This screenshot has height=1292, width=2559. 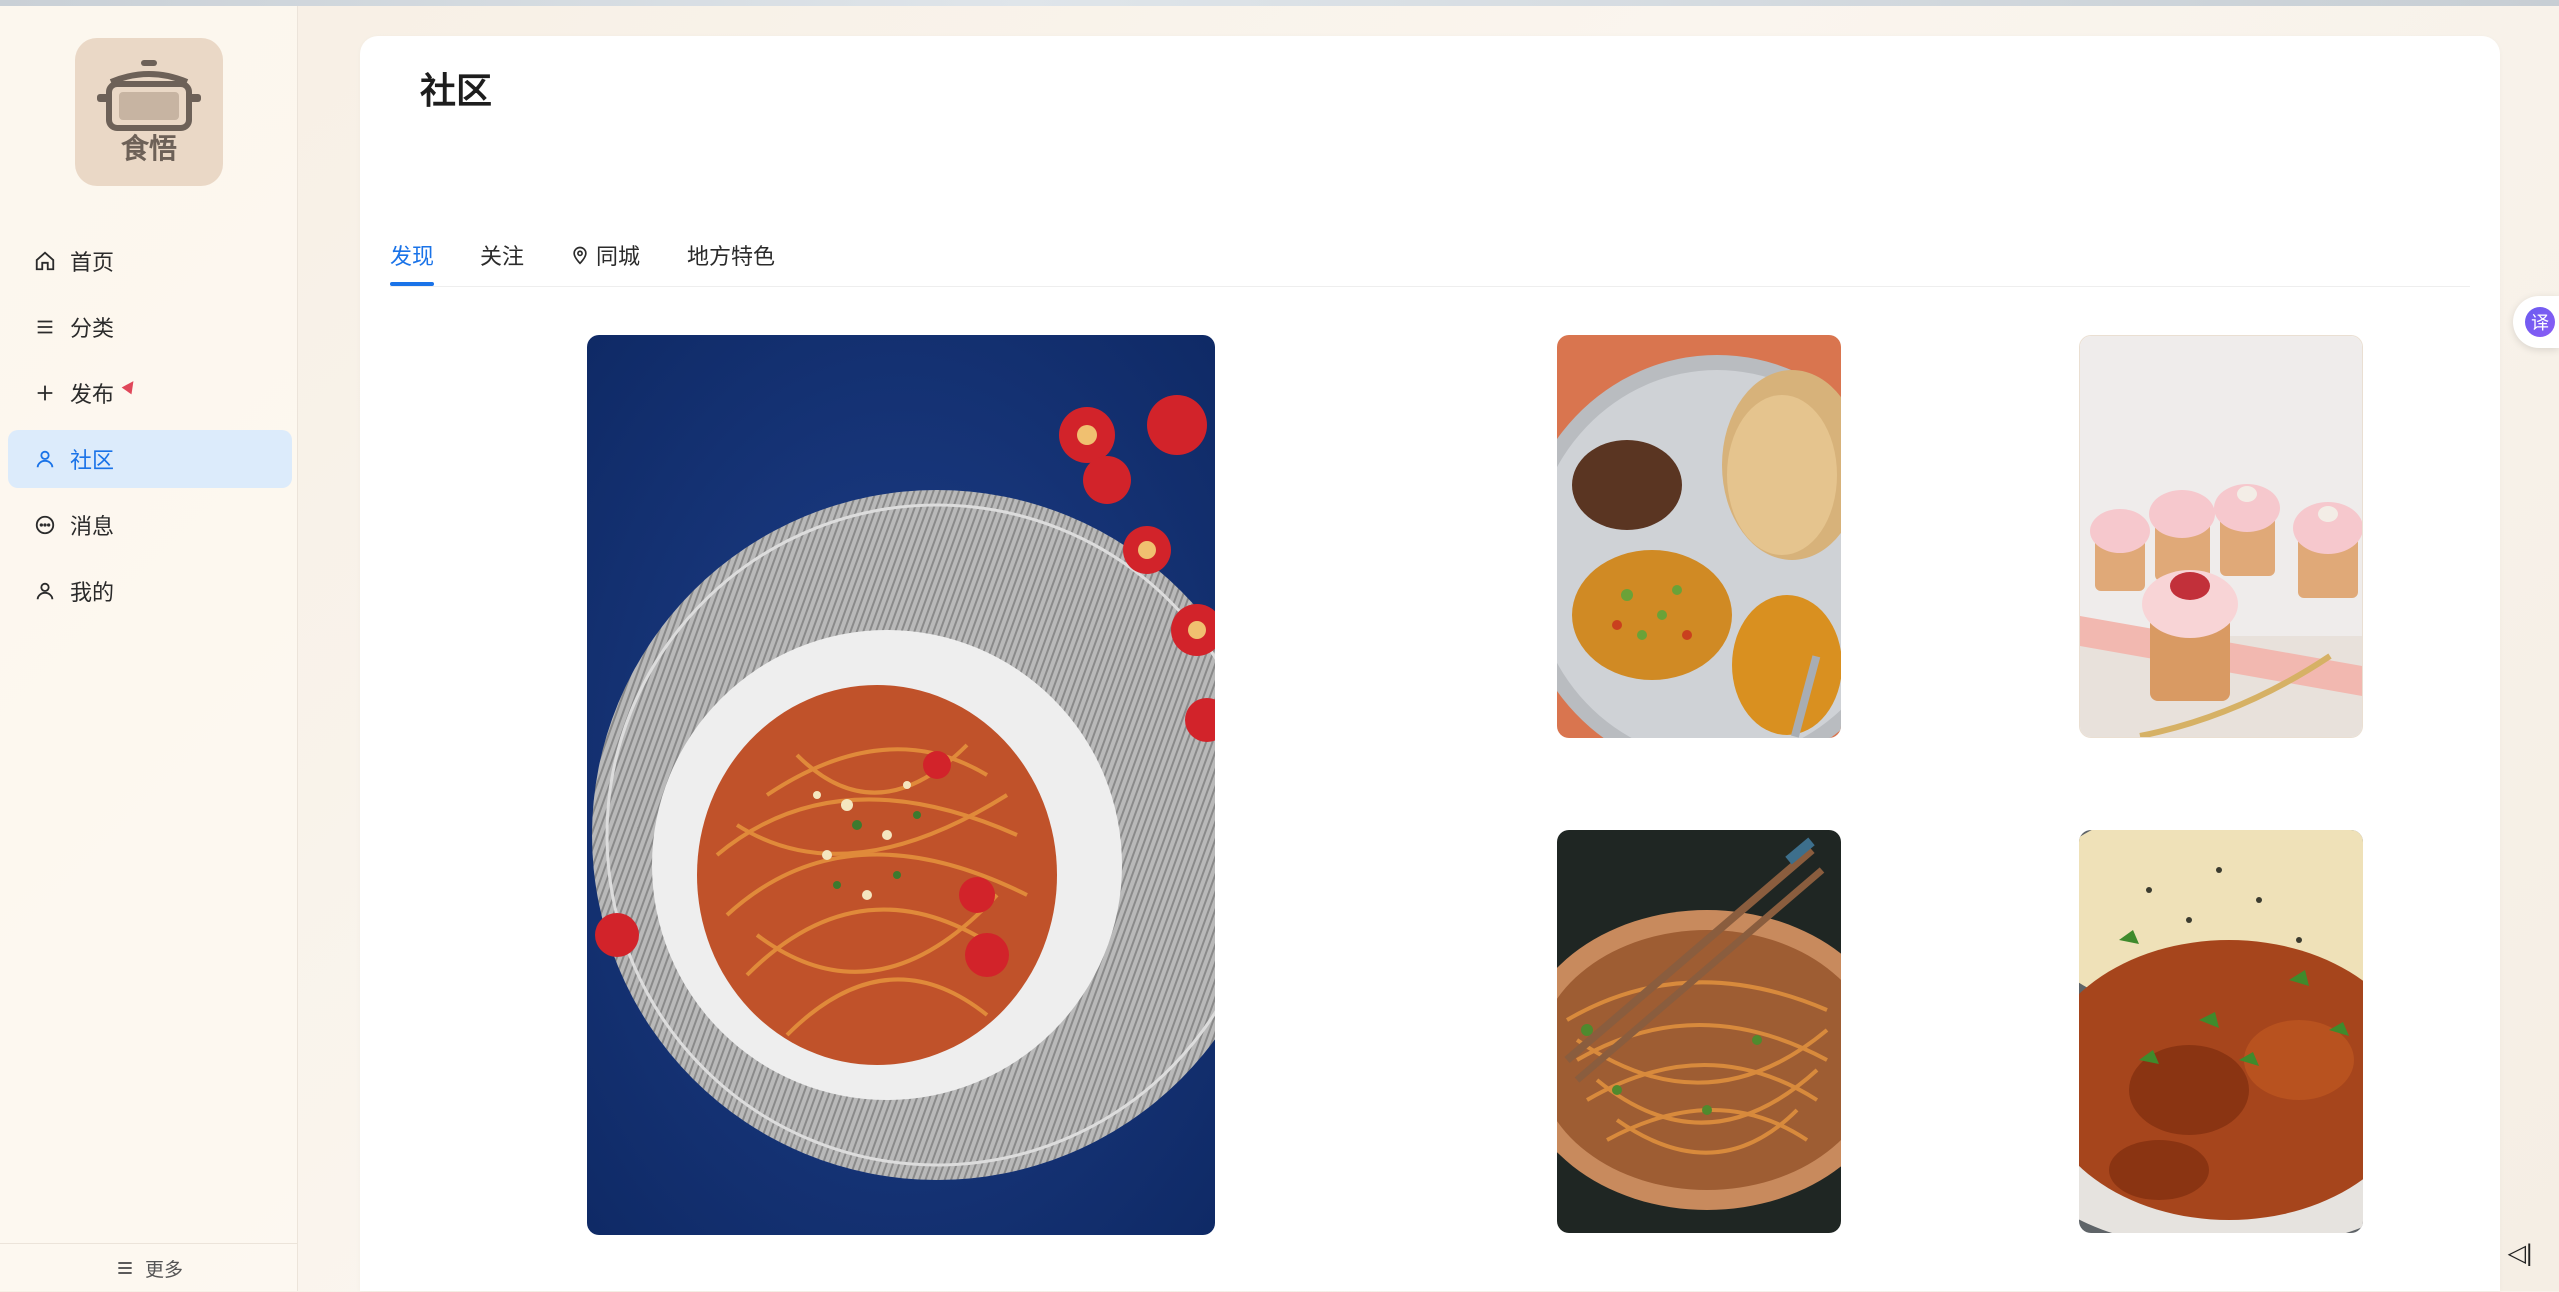 What do you see at coordinates (150, 459) in the screenshot?
I see `sidebar-item-community: 社区` at bounding box center [150, 459].